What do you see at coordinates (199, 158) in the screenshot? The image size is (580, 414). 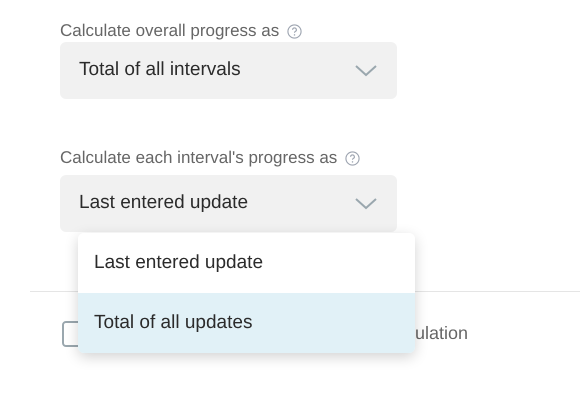 I see `field-label: Calculate each interval's progress as` at bounding box center [199, 158].